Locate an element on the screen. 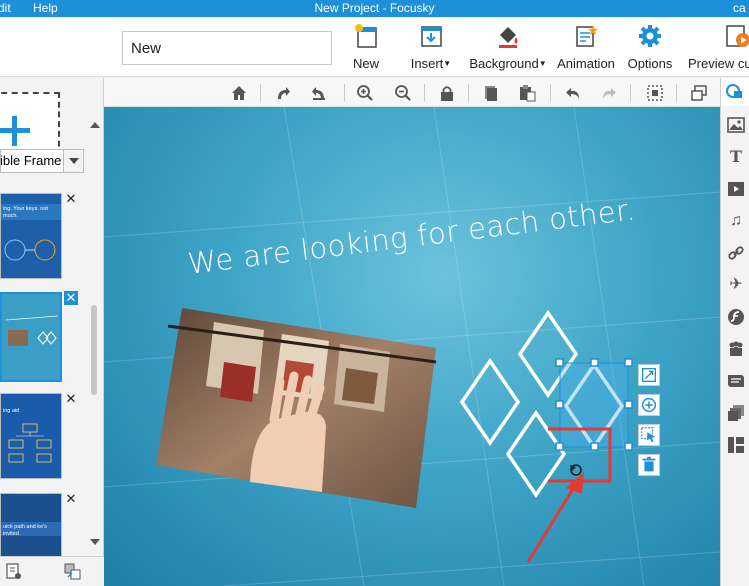  flash-icon is located at coordinates (736, 317).